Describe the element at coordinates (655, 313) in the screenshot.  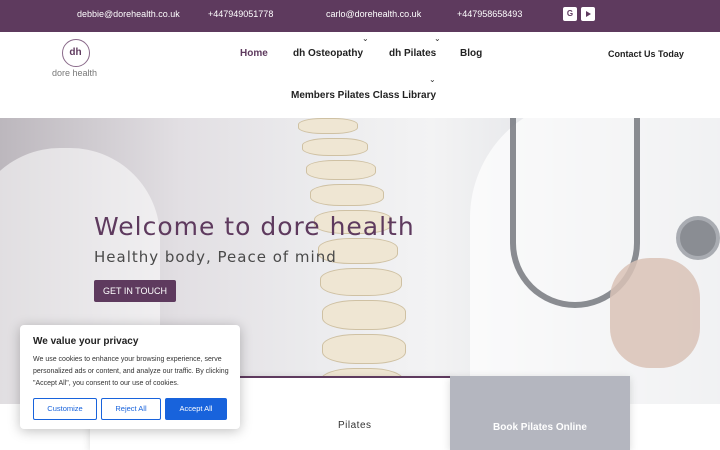
I see `hand-image` at that location.